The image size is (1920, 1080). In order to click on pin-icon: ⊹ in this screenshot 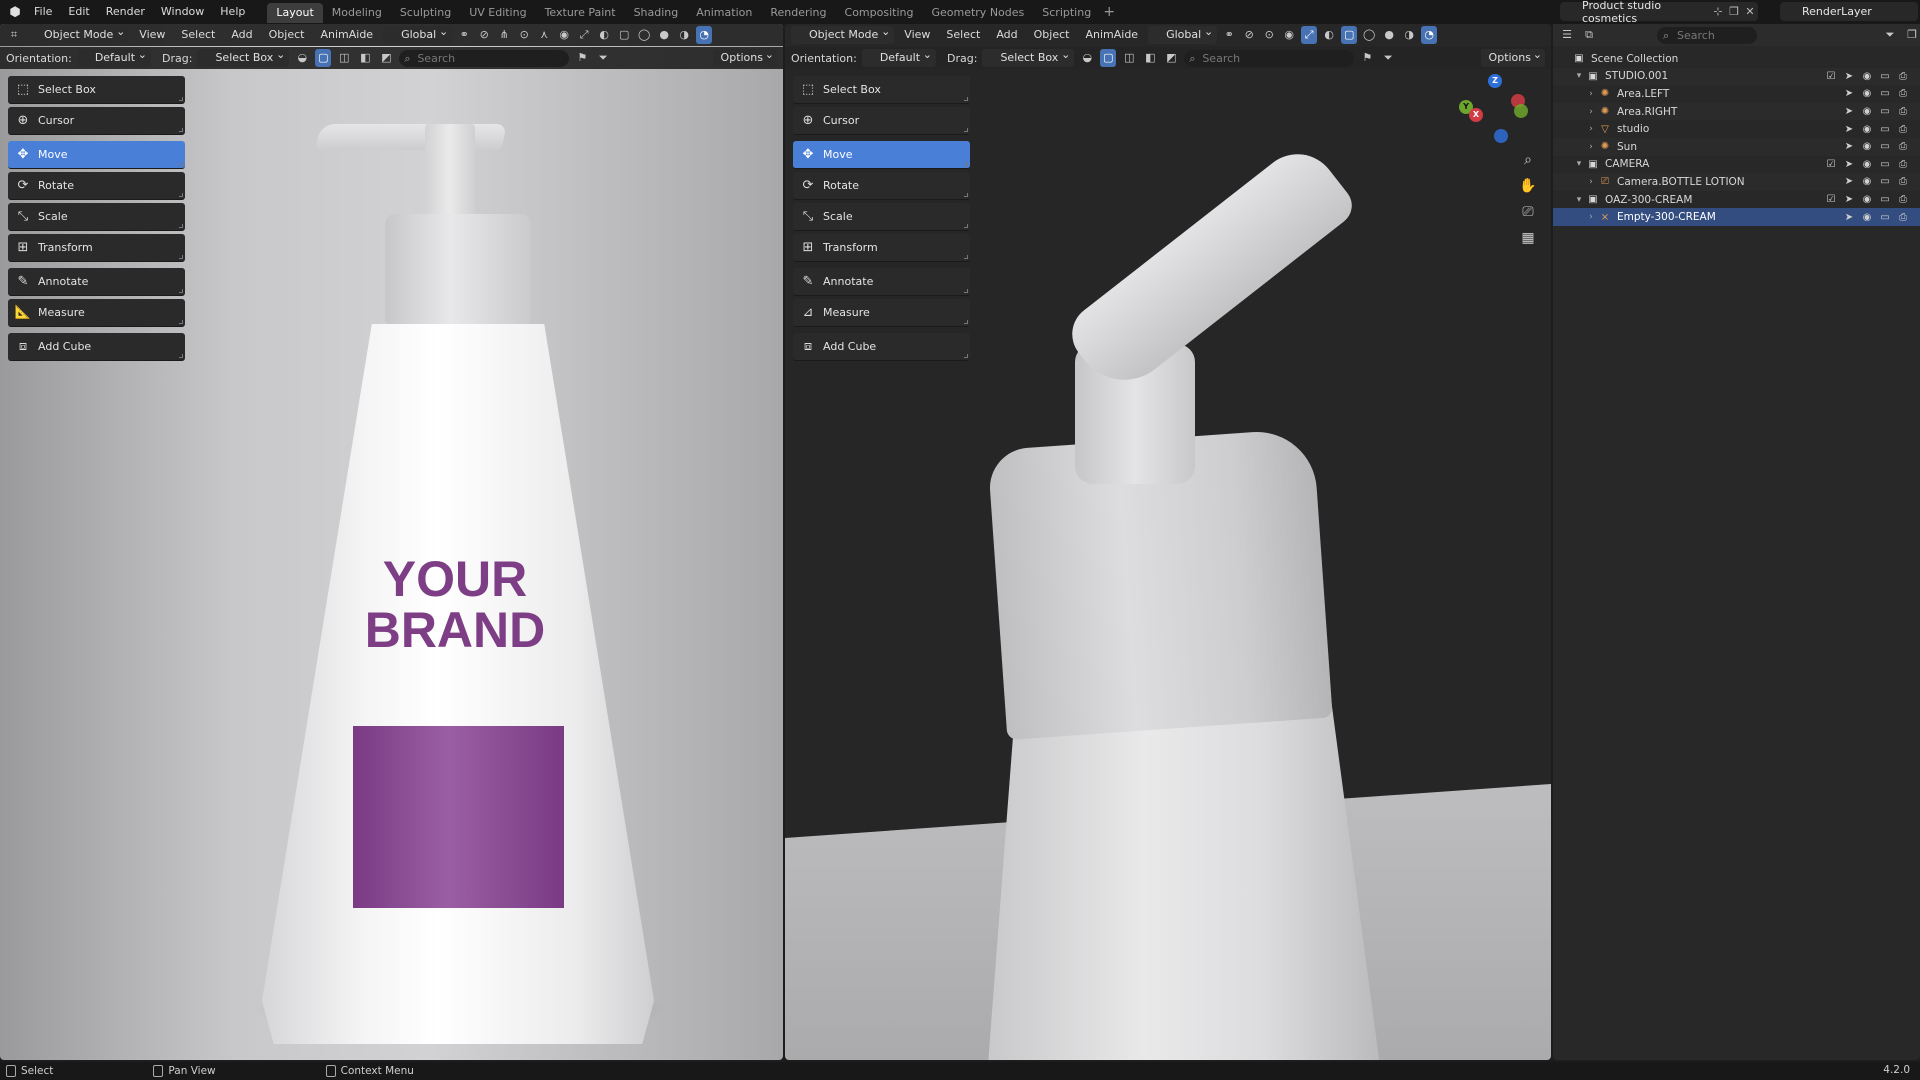, I will do `click(1718, 11)`.